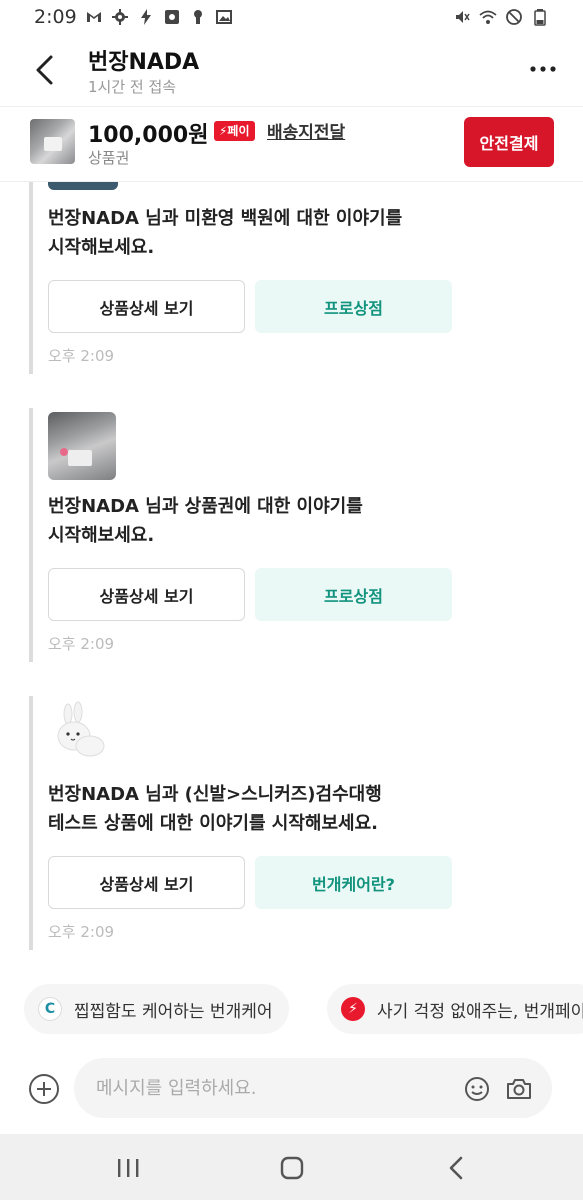 This screenshot has width=583, height=1200. What do you see at coordinates (514, 17) in the screenshot?
I see `blocked-icon` at bounding box center [514, 17].